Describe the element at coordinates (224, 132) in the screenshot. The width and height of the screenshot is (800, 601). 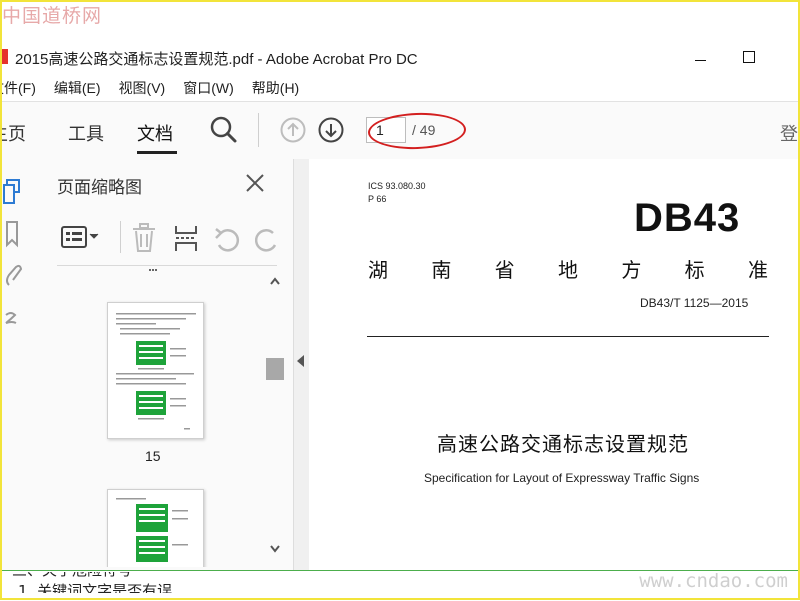
I see `search-icon` at that location.